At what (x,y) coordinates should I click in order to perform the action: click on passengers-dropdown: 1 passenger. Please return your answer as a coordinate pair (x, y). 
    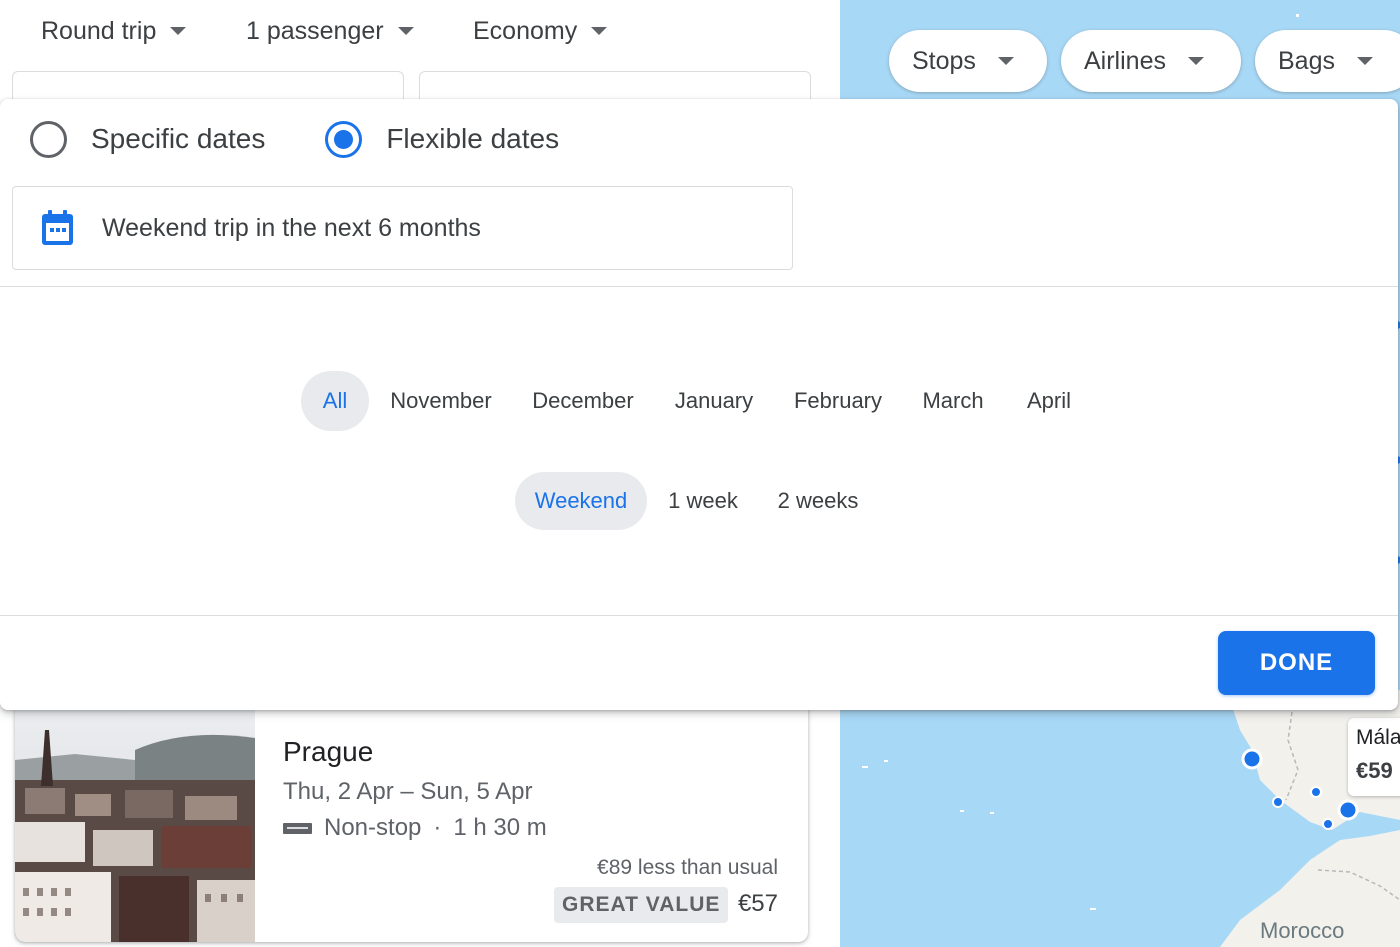
    Looking at the image, I should click on (330, 31).